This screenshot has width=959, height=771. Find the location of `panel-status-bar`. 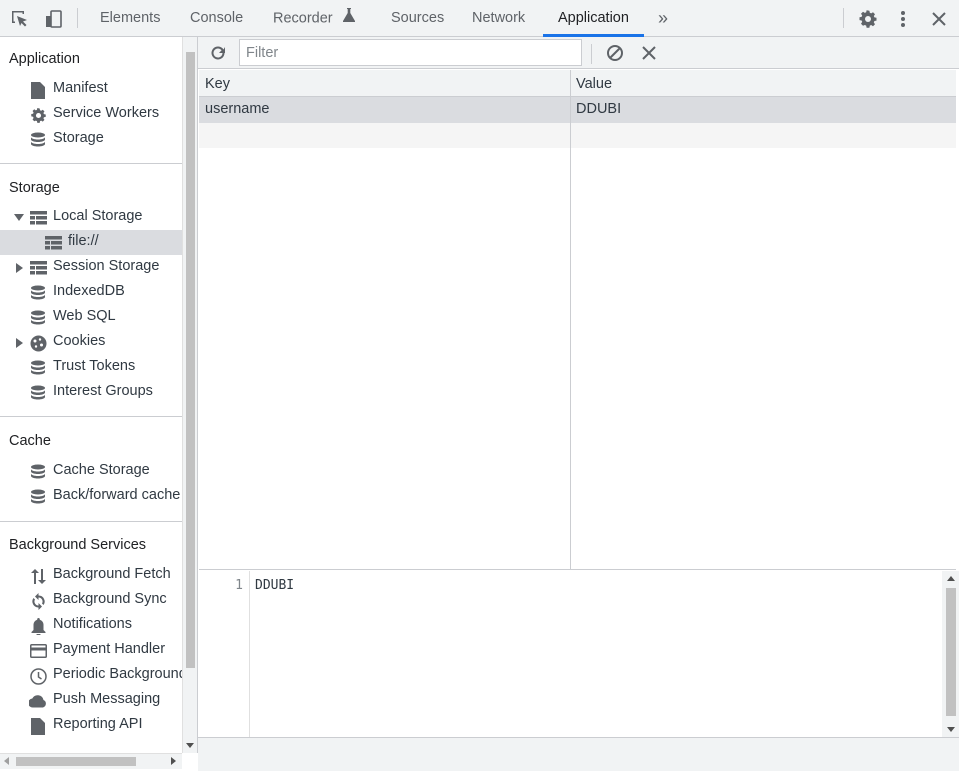

panel-status-bar is located at coordinates (578, 754).